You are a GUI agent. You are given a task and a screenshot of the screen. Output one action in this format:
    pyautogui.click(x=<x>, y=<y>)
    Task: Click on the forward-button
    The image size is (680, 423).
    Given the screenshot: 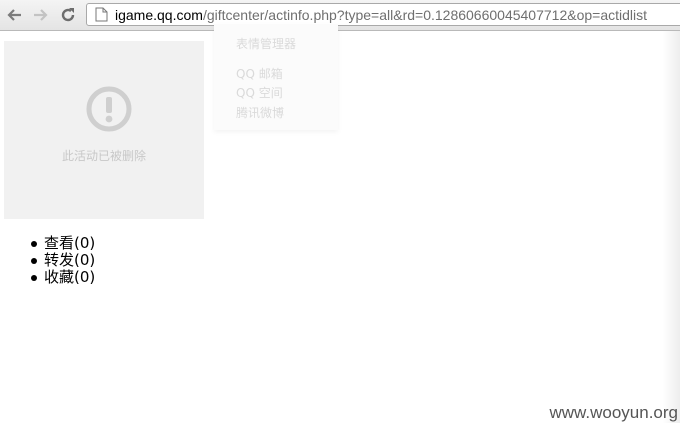 What is the action you would take?
    pyautogui.click(x=40, y=15)
    